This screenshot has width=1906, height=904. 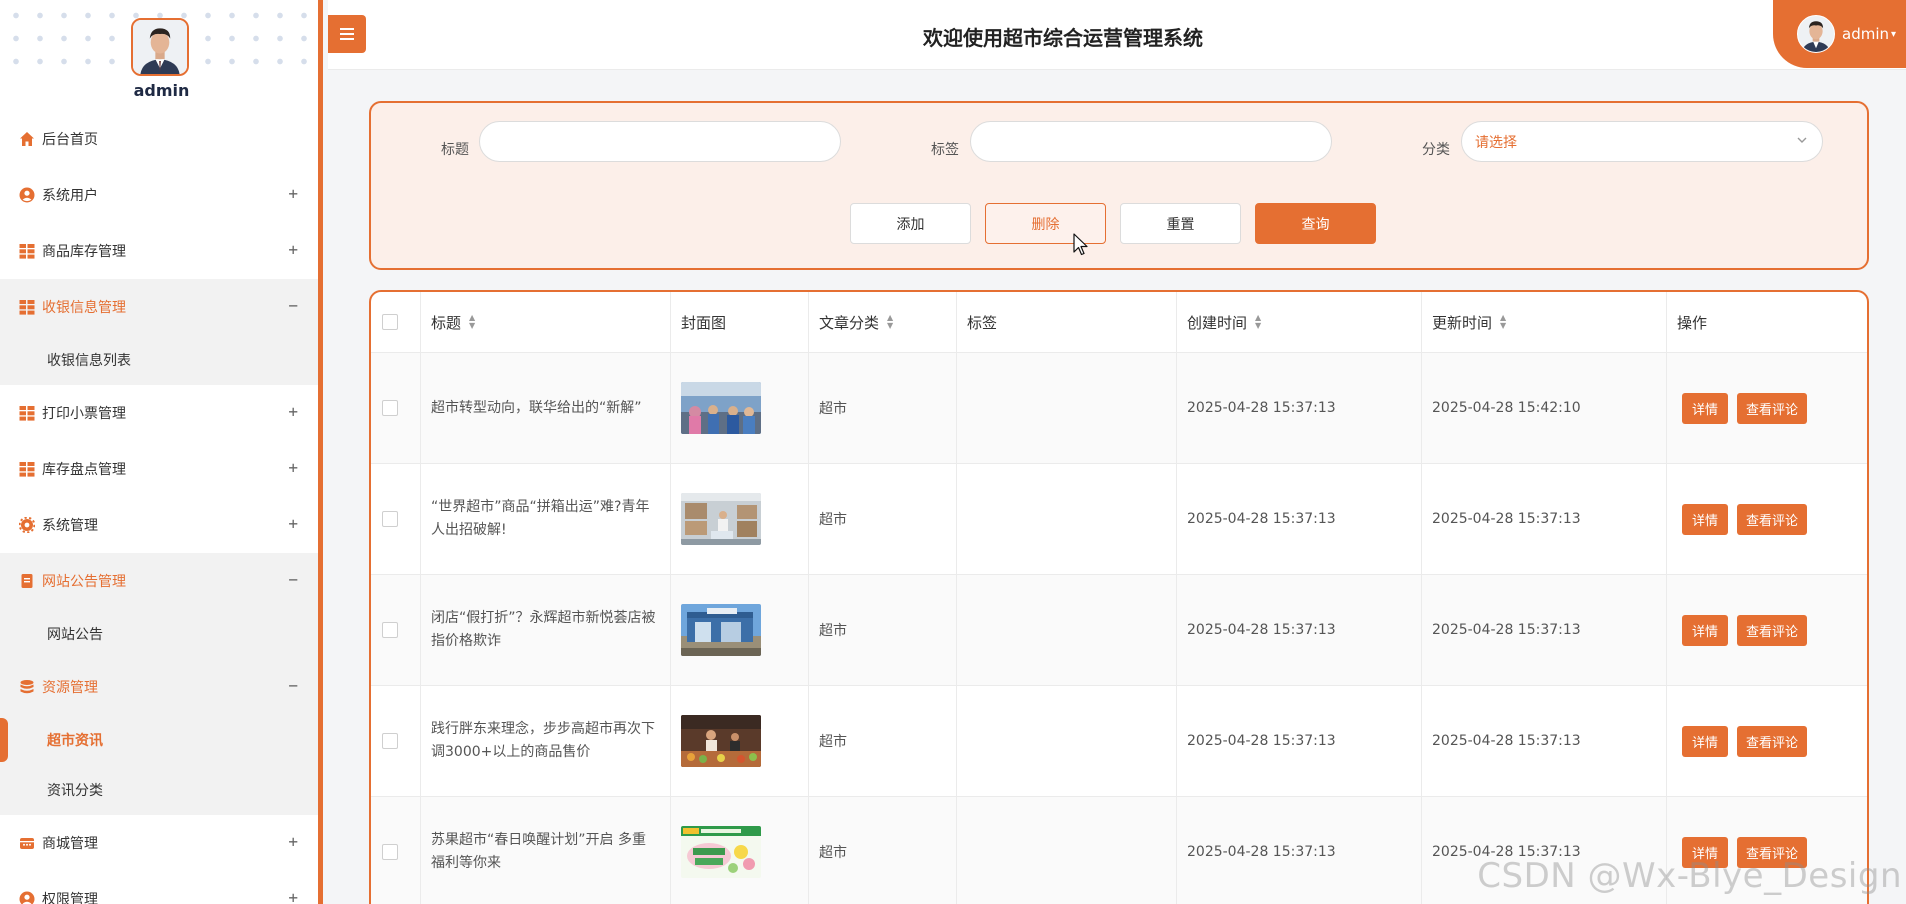 What do you see at coordinates (390, 322) in the screenshot?
I see `select-all-checkbox` at bounding box center [390, 322].